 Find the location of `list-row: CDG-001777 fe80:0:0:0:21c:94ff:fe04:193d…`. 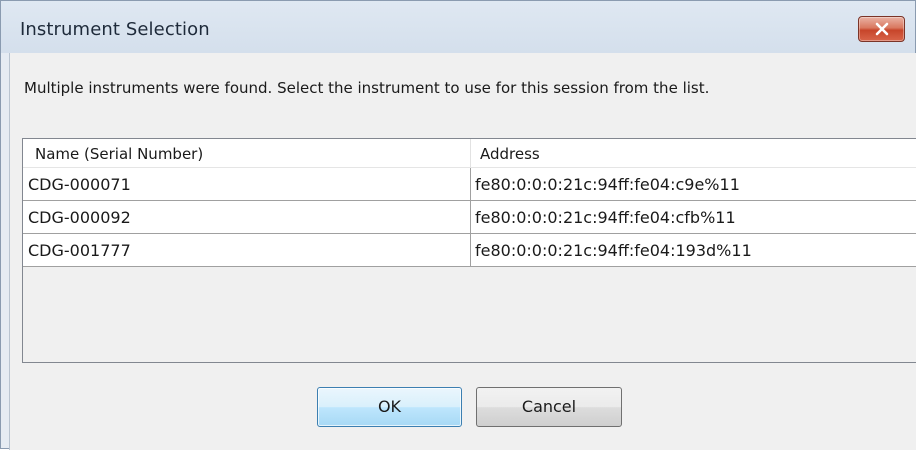

list-row: CDG-001777 fe80:0:0:0:21c:94ff:fe04:193d… is located at coordinates (469, 250).